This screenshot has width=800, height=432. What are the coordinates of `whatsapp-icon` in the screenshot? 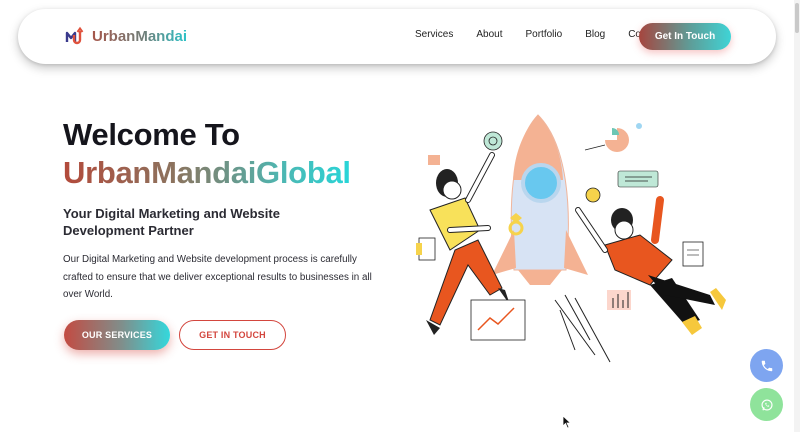 It's located at (766, 404).